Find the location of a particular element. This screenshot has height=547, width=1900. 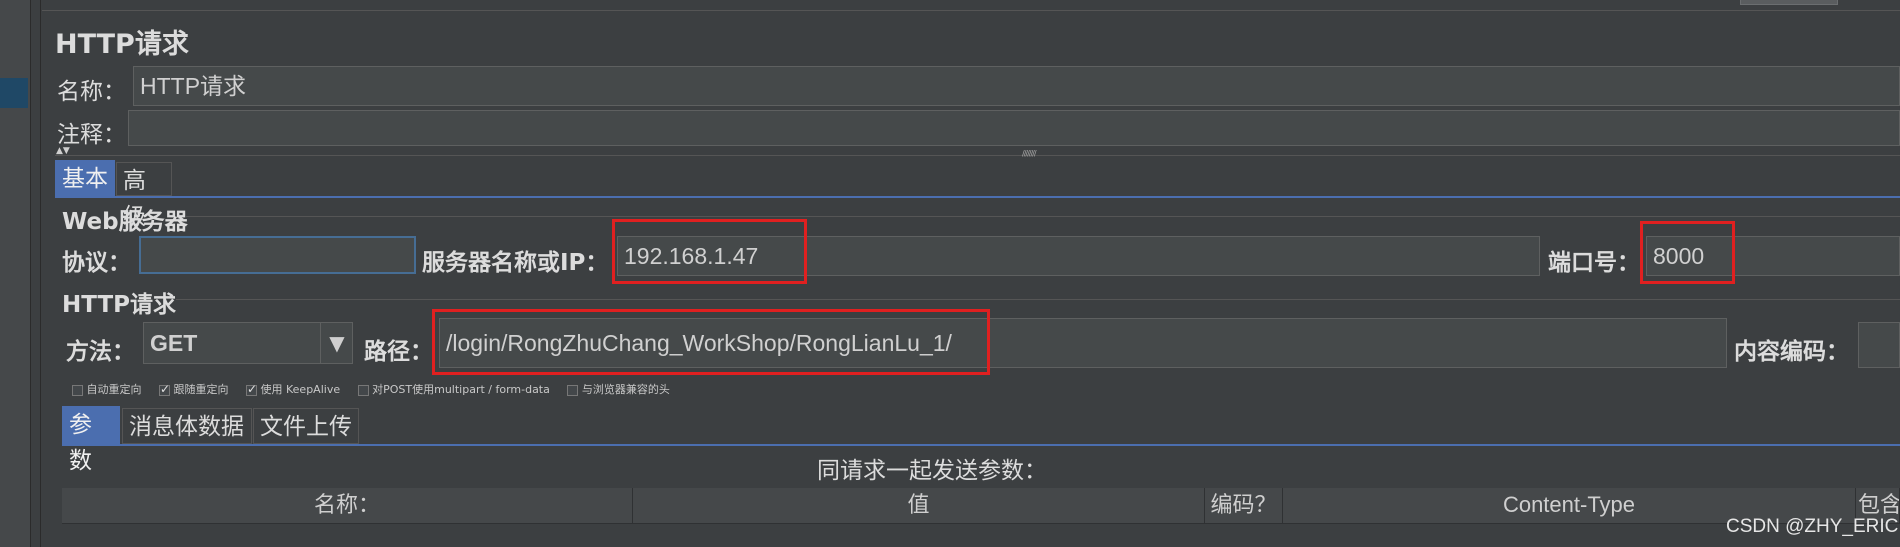

tab-parameters: 参数 is located at coordinates (91, 440).